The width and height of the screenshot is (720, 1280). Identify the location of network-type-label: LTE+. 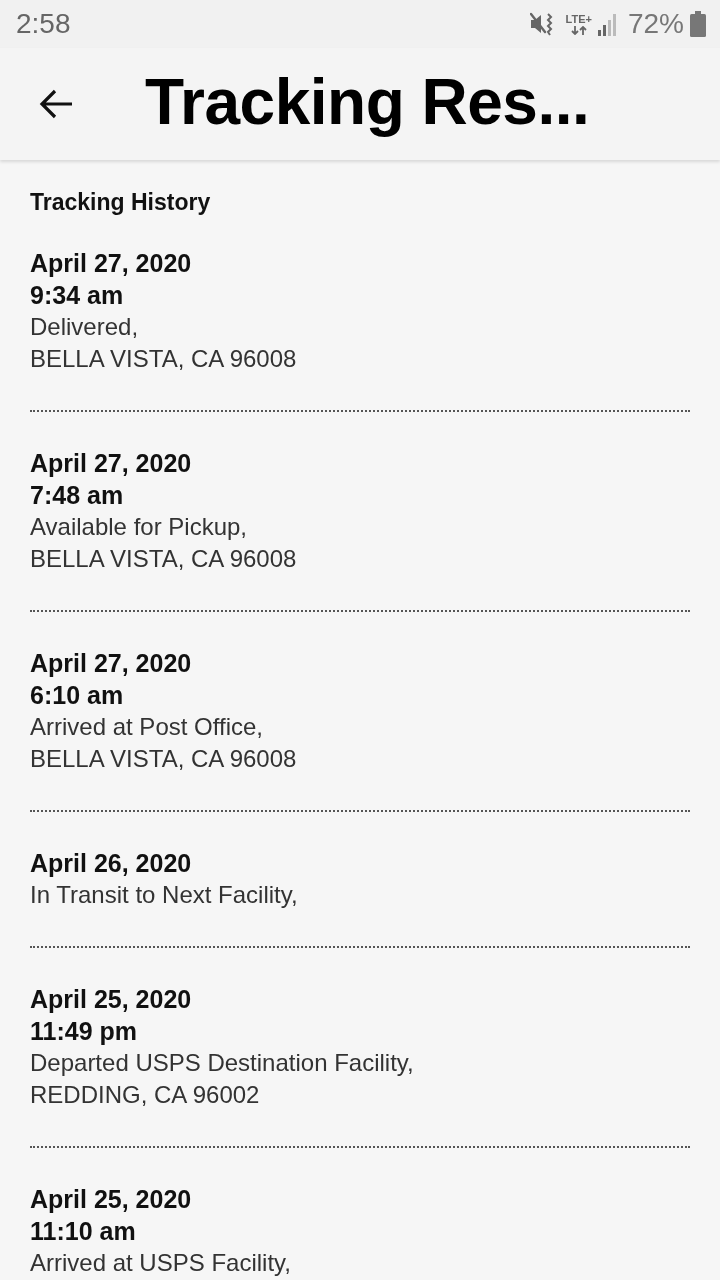
(578, 19).